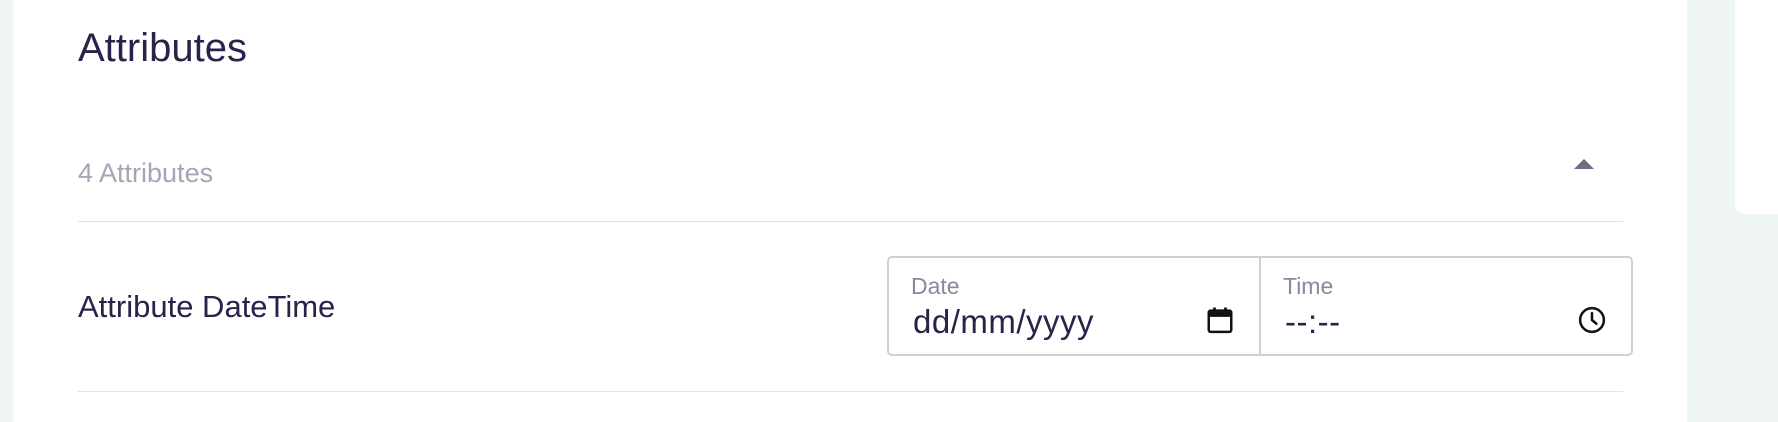 This screenshot has width=1778, height=422. Describe the element at coordinates (1313, 322) in the screenshot. I see `time-input: --:--` at that location.